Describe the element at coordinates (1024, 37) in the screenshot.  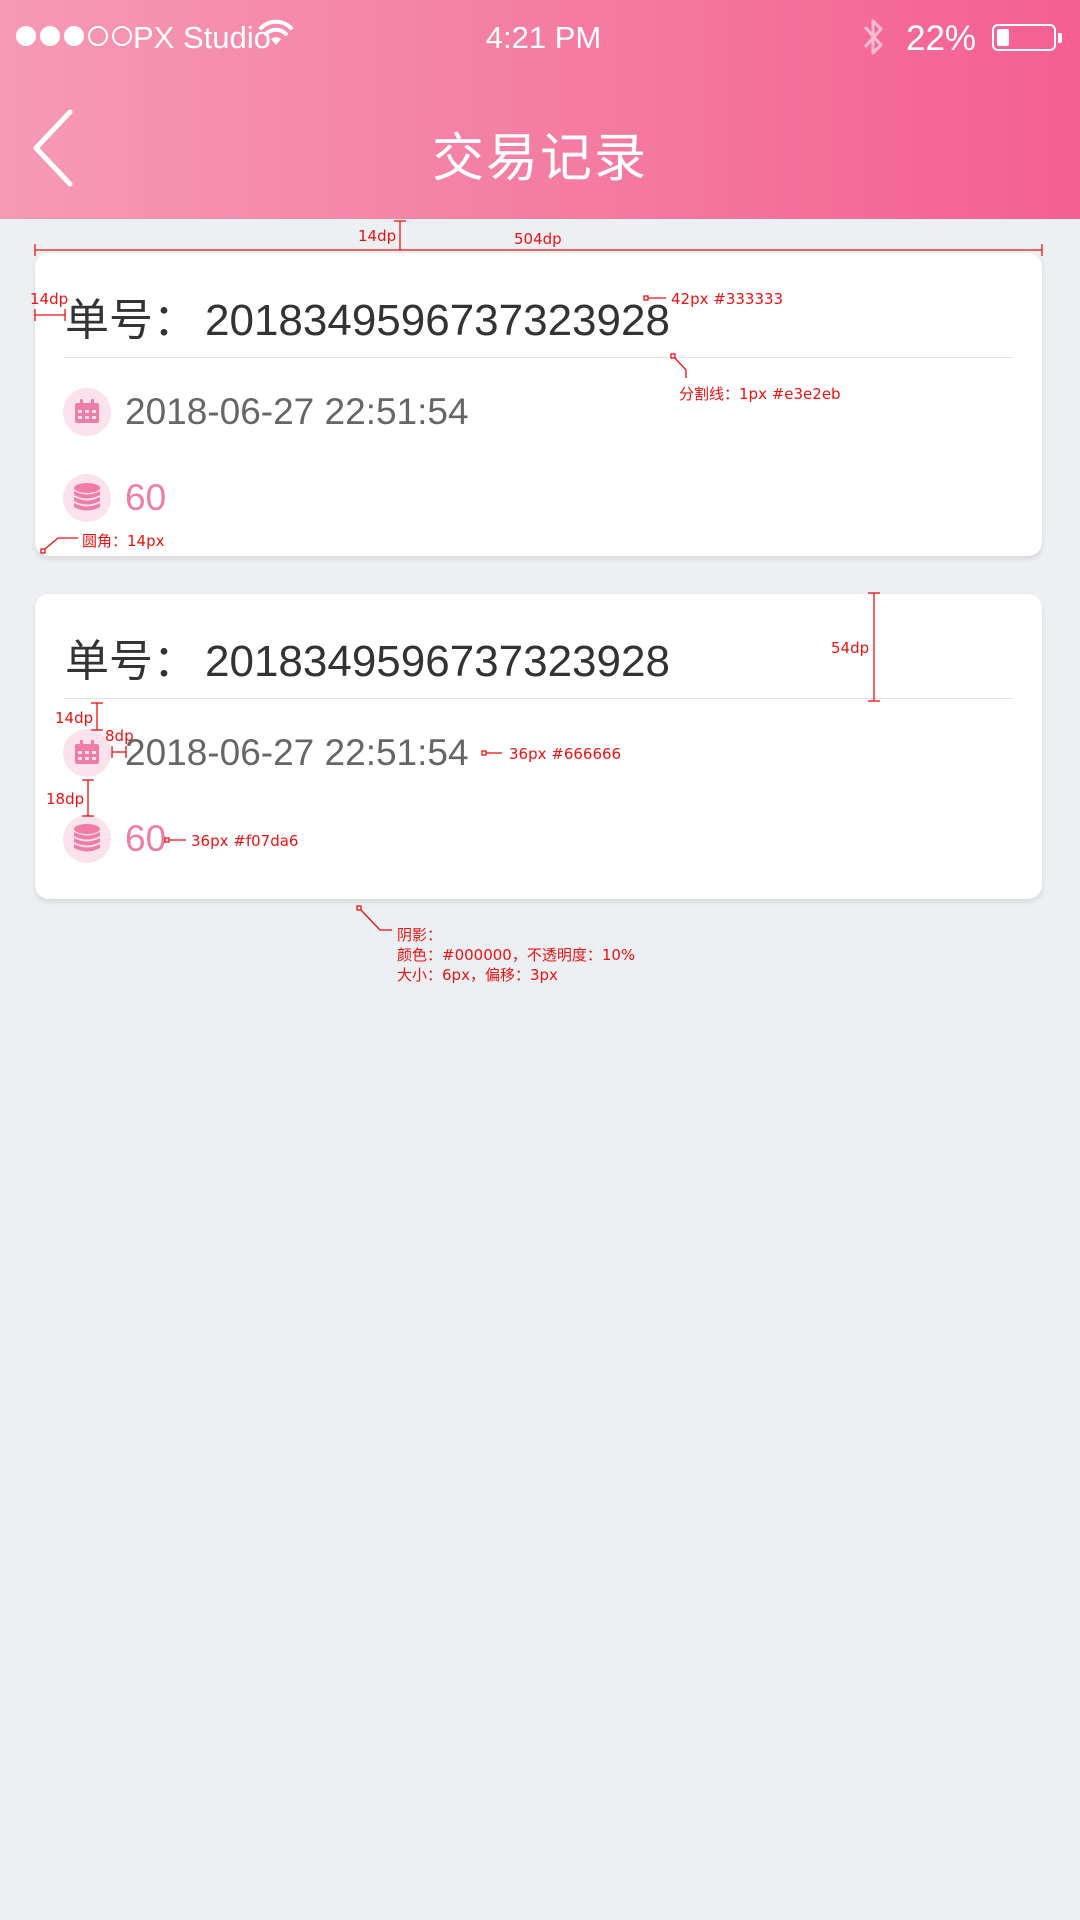
I see `battery-icon` at that location.